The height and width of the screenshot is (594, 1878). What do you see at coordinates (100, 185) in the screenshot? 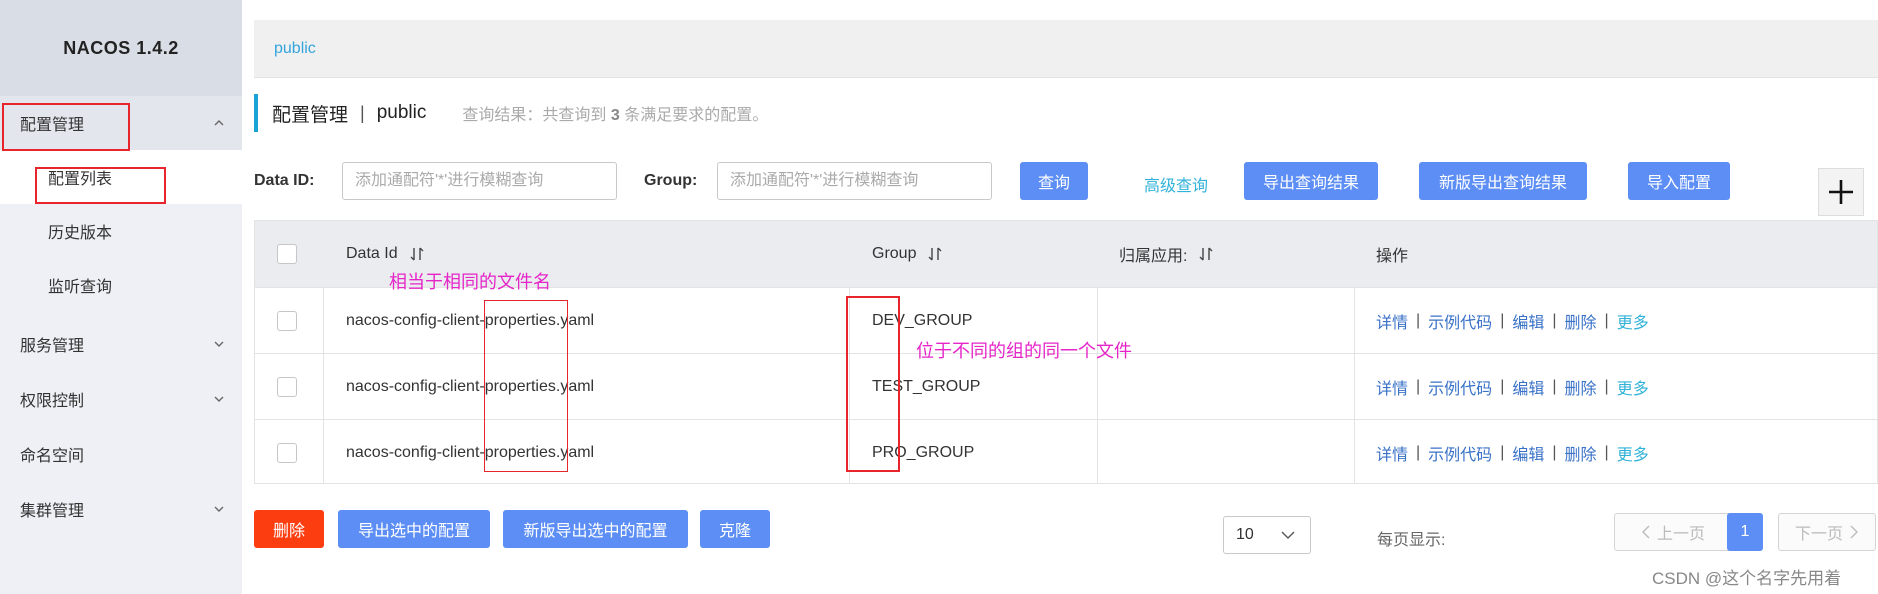
I see `highlight-box-config-list` at bounding box center [100, 185].